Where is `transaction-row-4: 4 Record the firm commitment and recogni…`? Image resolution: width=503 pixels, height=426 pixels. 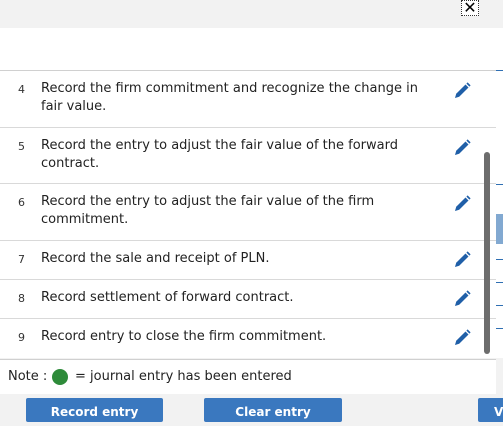 transaction-row-4: 4 Record the firm commitment and recogni… is located at coordinates (248, 99).